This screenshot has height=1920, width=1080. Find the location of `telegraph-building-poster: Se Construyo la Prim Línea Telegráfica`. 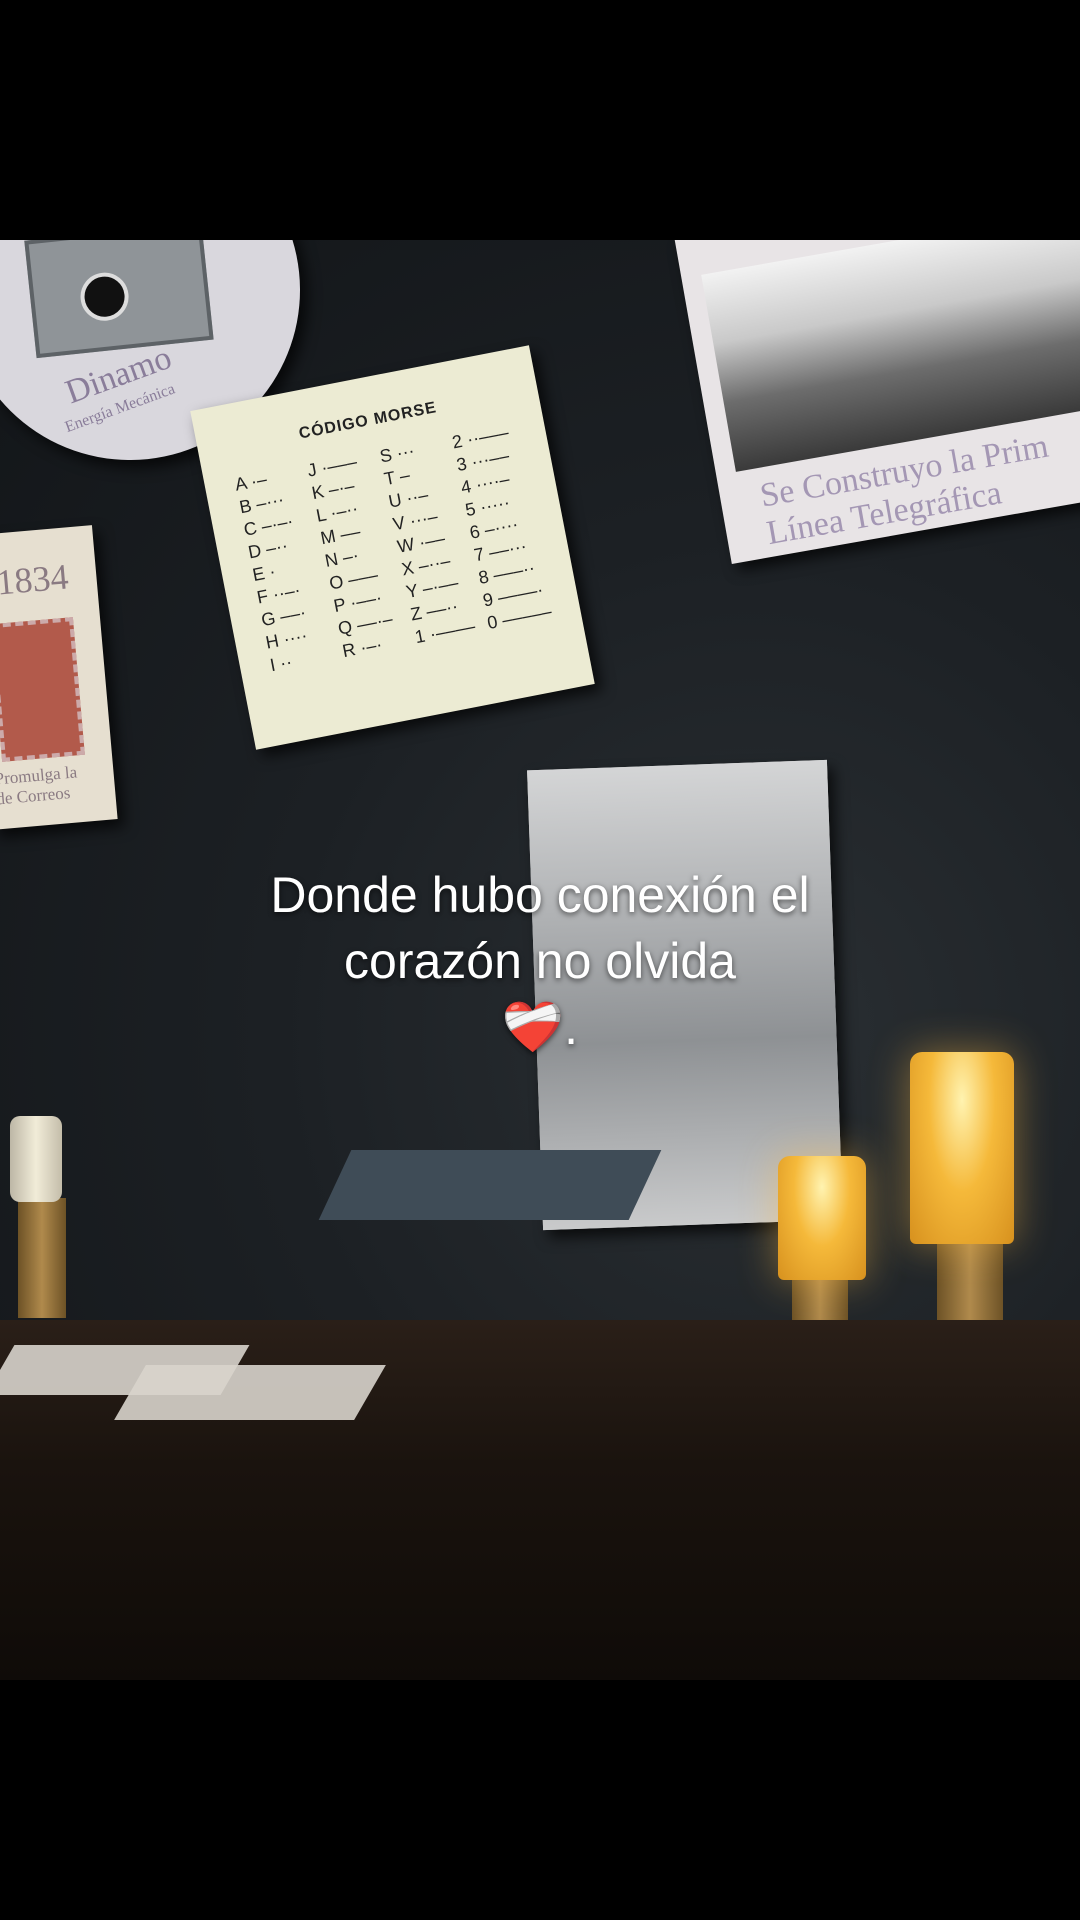

telegraph-building-poster: Se Construyo la Prim Línea Telegráfica is located at coordinates (877, 402).